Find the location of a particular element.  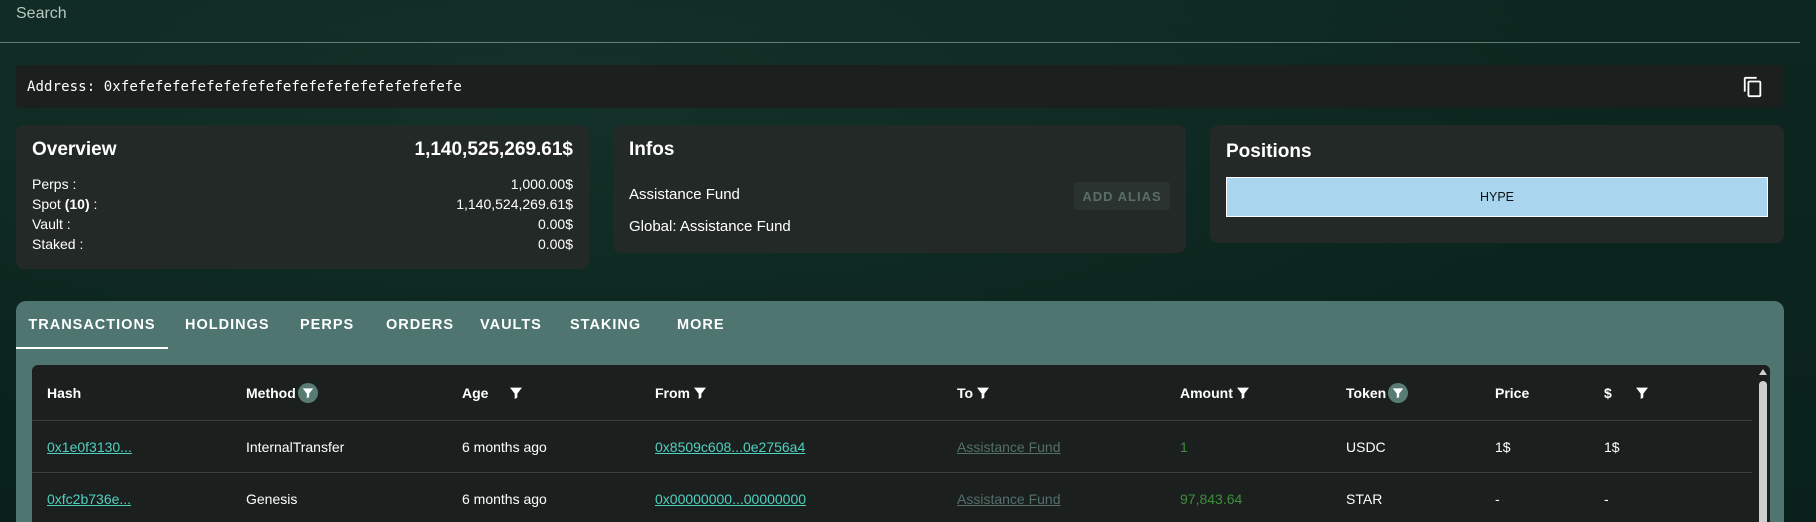

header-label: Method is located at coordinates (271, 393).